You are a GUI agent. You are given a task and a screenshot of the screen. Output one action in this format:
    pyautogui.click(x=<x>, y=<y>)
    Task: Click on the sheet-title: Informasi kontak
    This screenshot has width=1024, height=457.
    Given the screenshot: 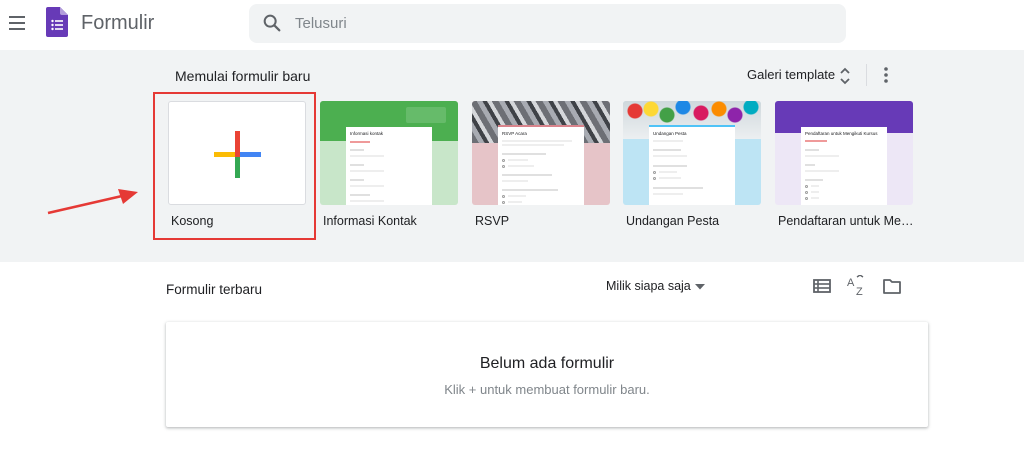 What is the action you would take?
    pyautogui.click(x=367, y=133)
    